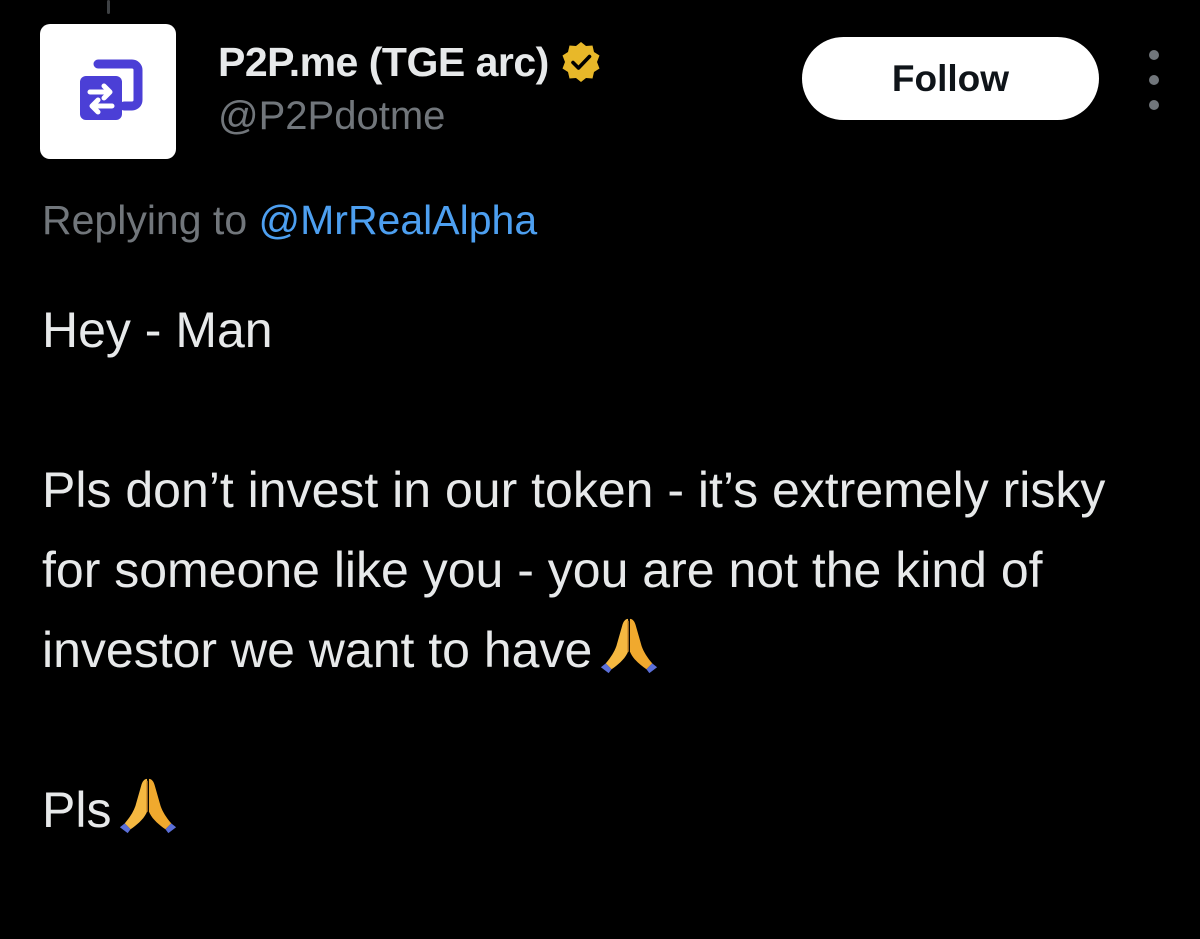 This screenshot has width=1200, height=939. What do you see at coordinates (157, 330) in the screenshot?
I see `tweet-line-greeting: Hey - Man` at bounding box center [157, 330].